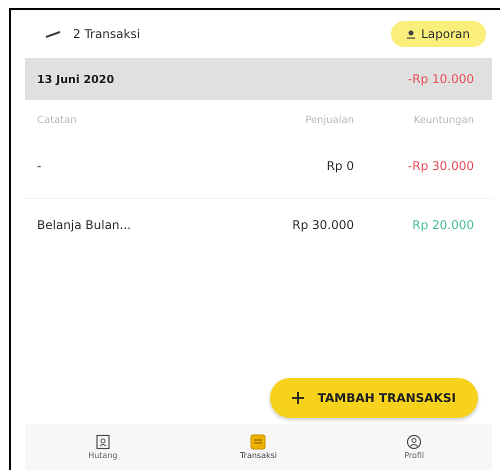  What do you see at coordinates (441, 79) in the screenshot?
I see `daily-total: -Rp 10.000` at bounding box center [441, 79].